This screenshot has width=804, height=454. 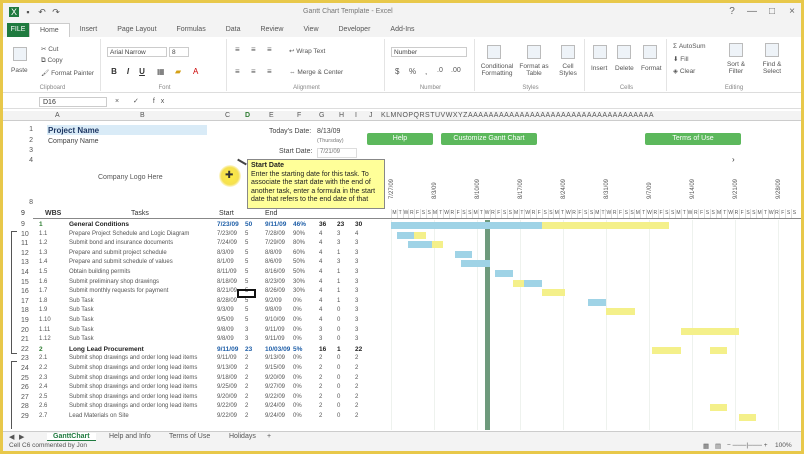 What do you see at coordinates (693, 139) in the screenshot?
I see `terms-of-use-button: Terms of Use` at bounding box center [693, 139].